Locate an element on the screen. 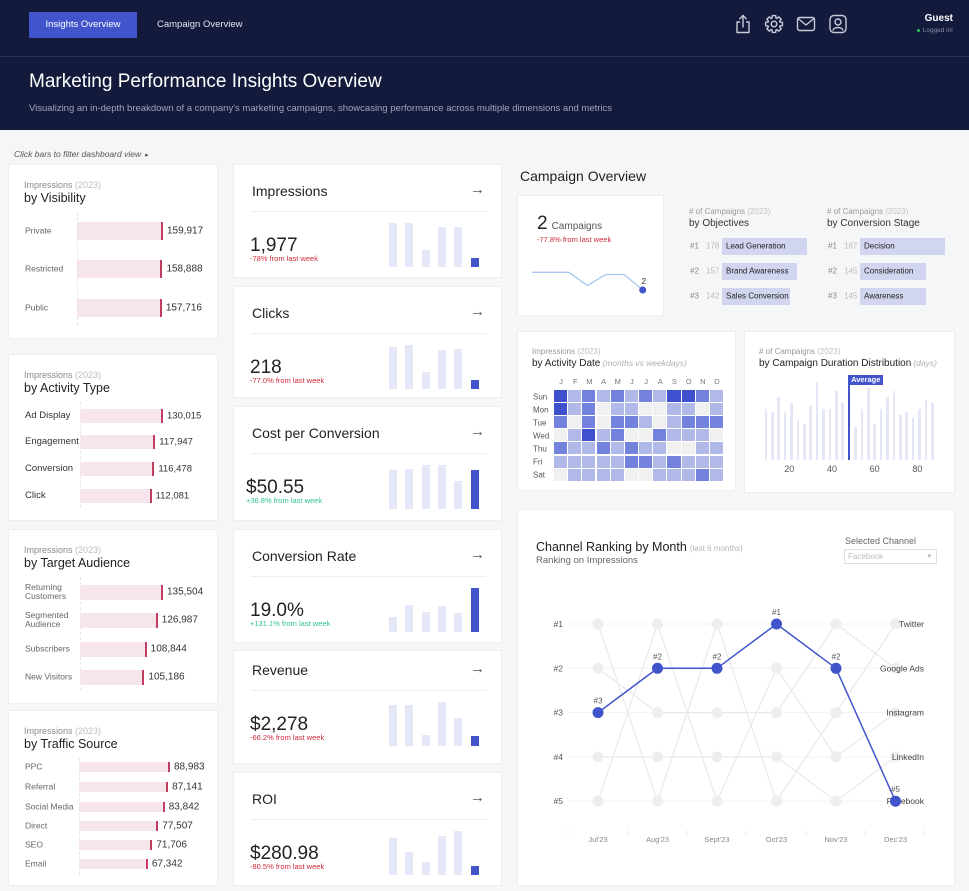 The width and height of the screenshot is (969, 891). bar-email is located at coordinates (113, 864).